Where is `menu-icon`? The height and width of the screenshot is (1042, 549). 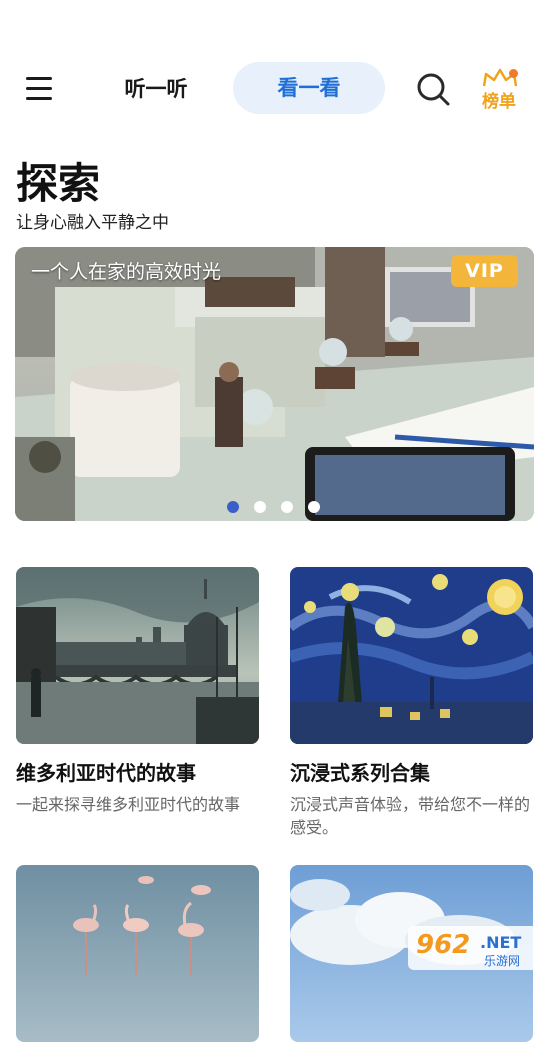 menu-icon is located at coordinates (39, 89).